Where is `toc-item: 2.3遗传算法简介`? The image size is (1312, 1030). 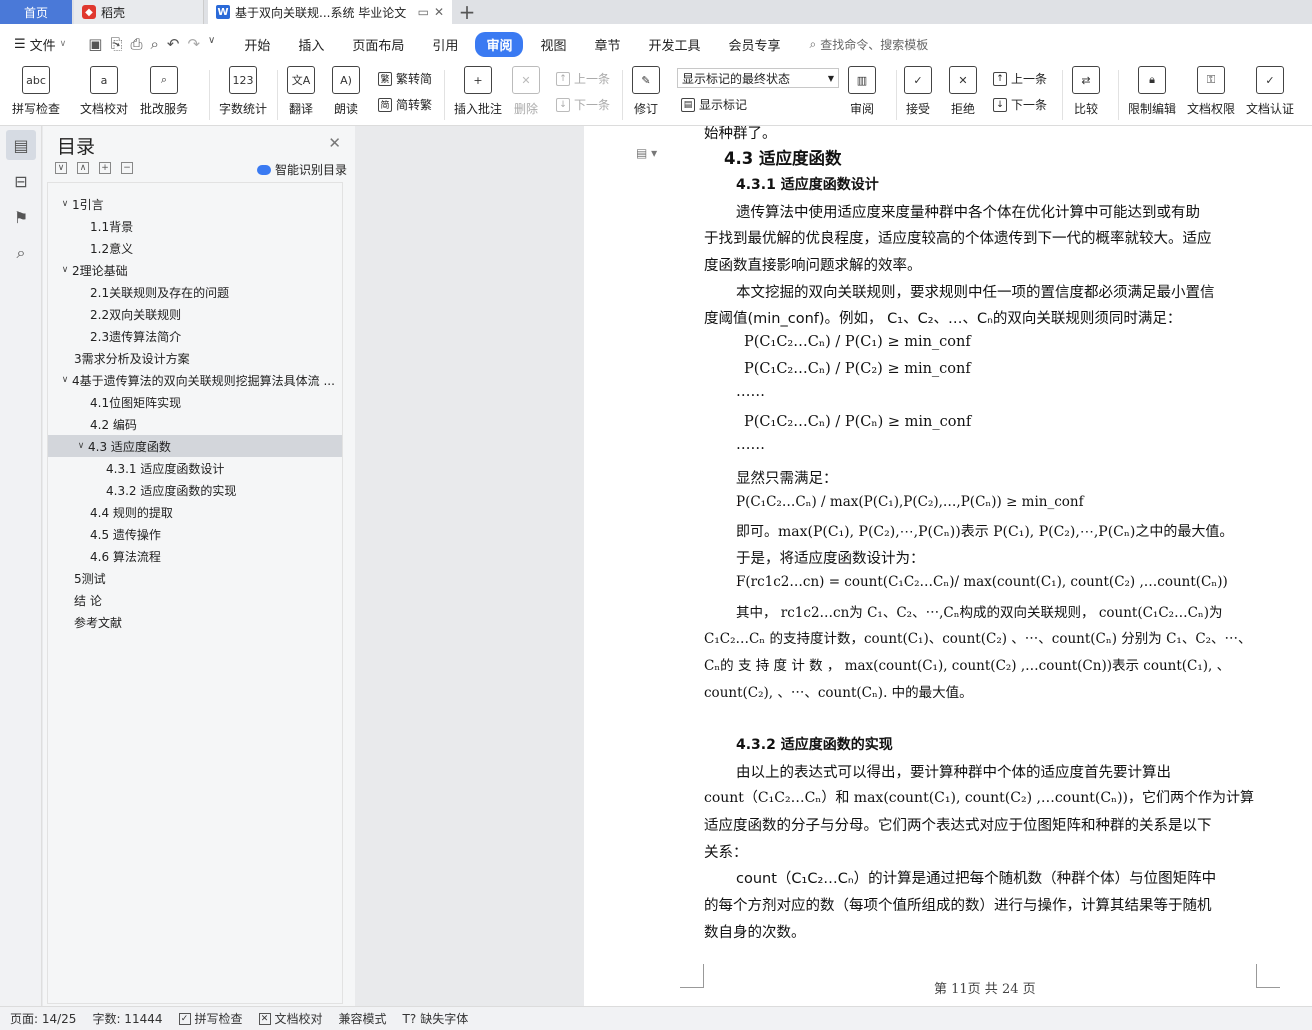
toc-item: 2.3遗传算法简介 is located at coordinates (195, 336).